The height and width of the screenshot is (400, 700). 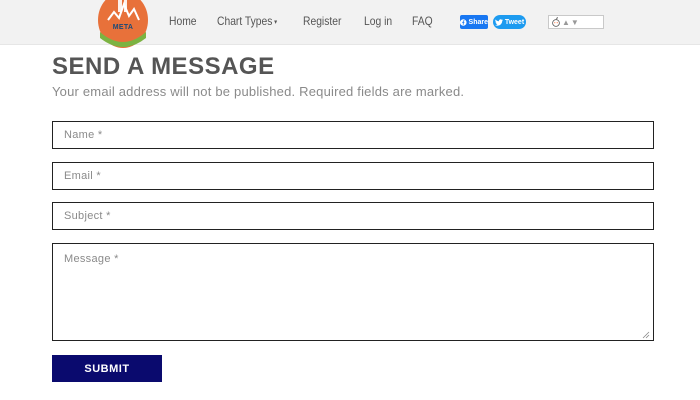 I want to click on page-title: SEND A MESSAGE, so click(x=163, y=66).